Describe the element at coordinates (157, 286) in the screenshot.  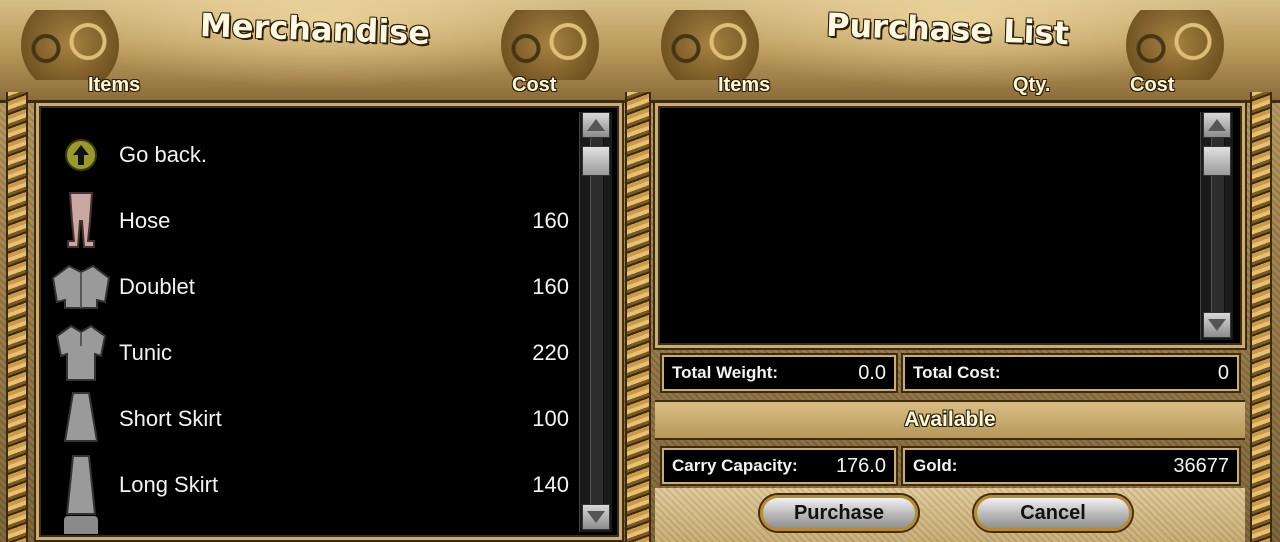
I see `item-name: Doublet` at that location.